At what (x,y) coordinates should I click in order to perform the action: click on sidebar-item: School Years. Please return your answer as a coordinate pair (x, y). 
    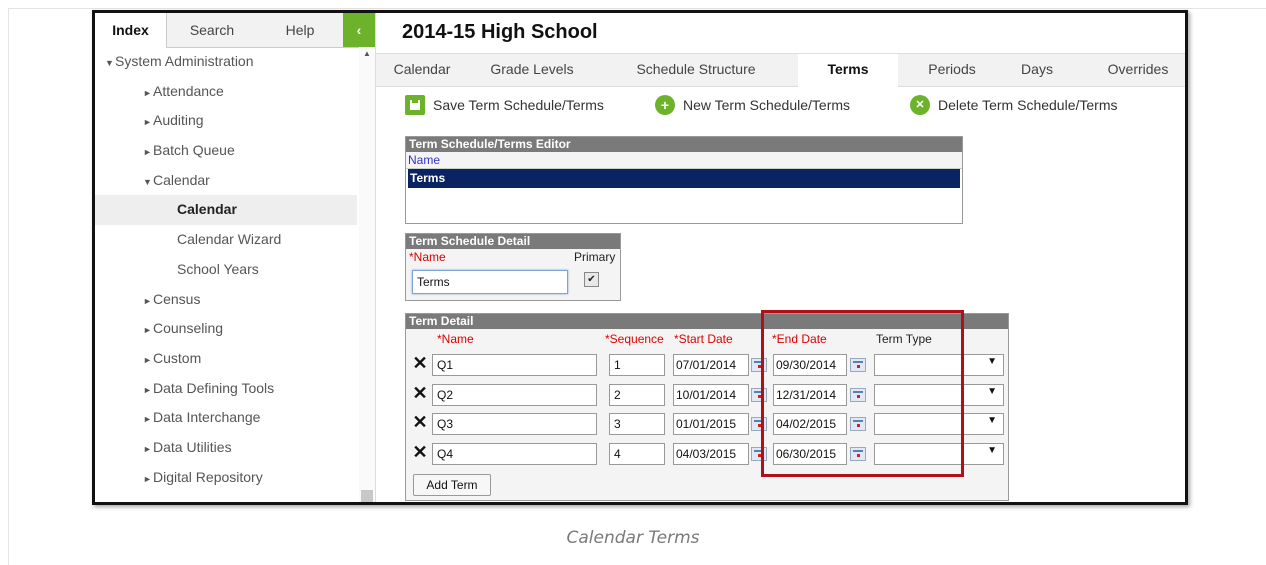
    Looking at the image, I should click on (226, 270).